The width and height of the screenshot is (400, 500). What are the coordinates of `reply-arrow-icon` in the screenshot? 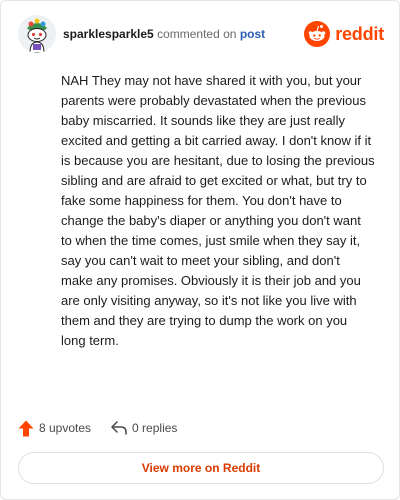 It's located at (119, 428).